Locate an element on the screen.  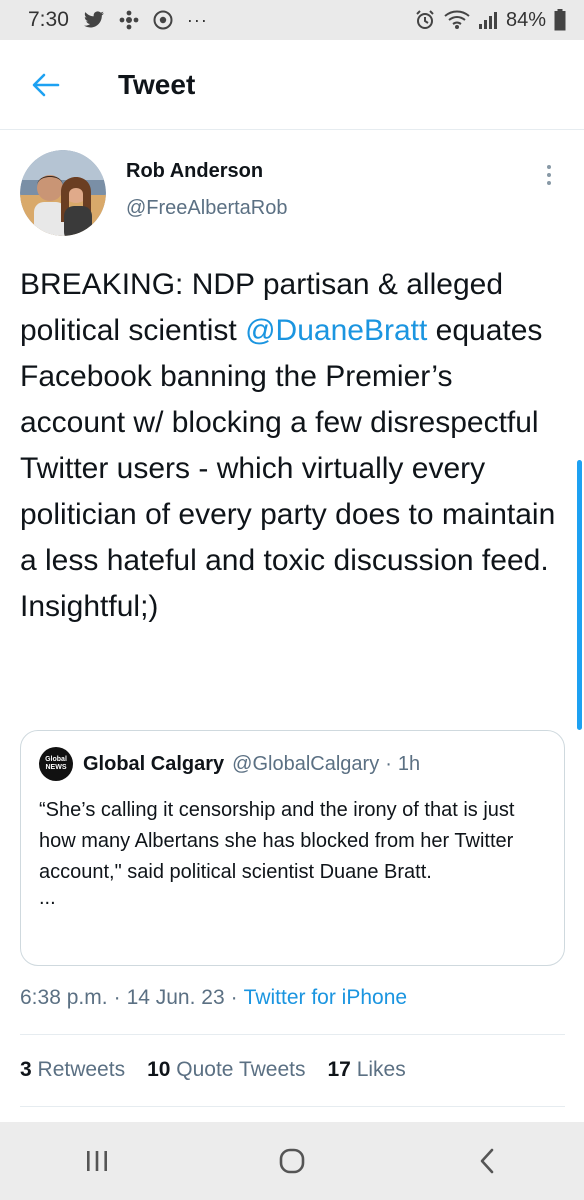
more-vertical-icon is located at coordinates (549, 167).